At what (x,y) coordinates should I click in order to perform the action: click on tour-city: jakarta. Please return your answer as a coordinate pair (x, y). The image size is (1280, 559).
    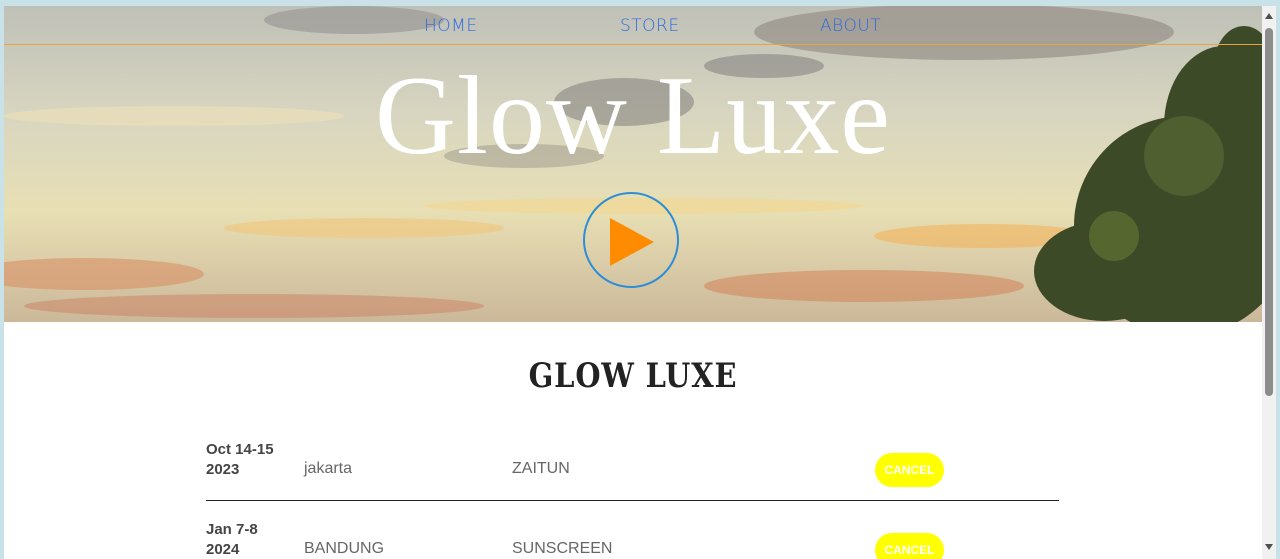
    Looking at the image, I should click on (328, 468).